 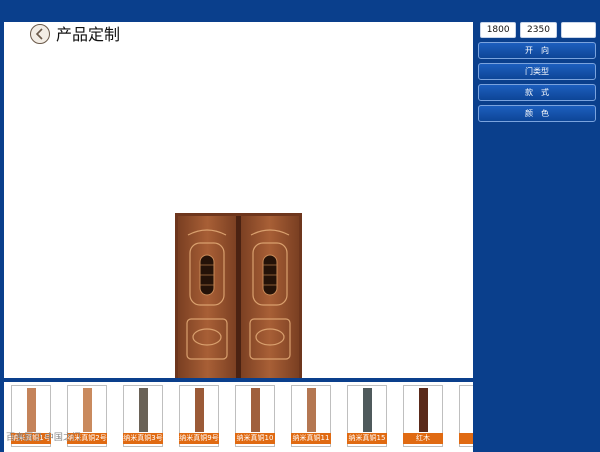 I want to click on color-thumbnail: 纳米真铜9号, so click(x=199, y=416).